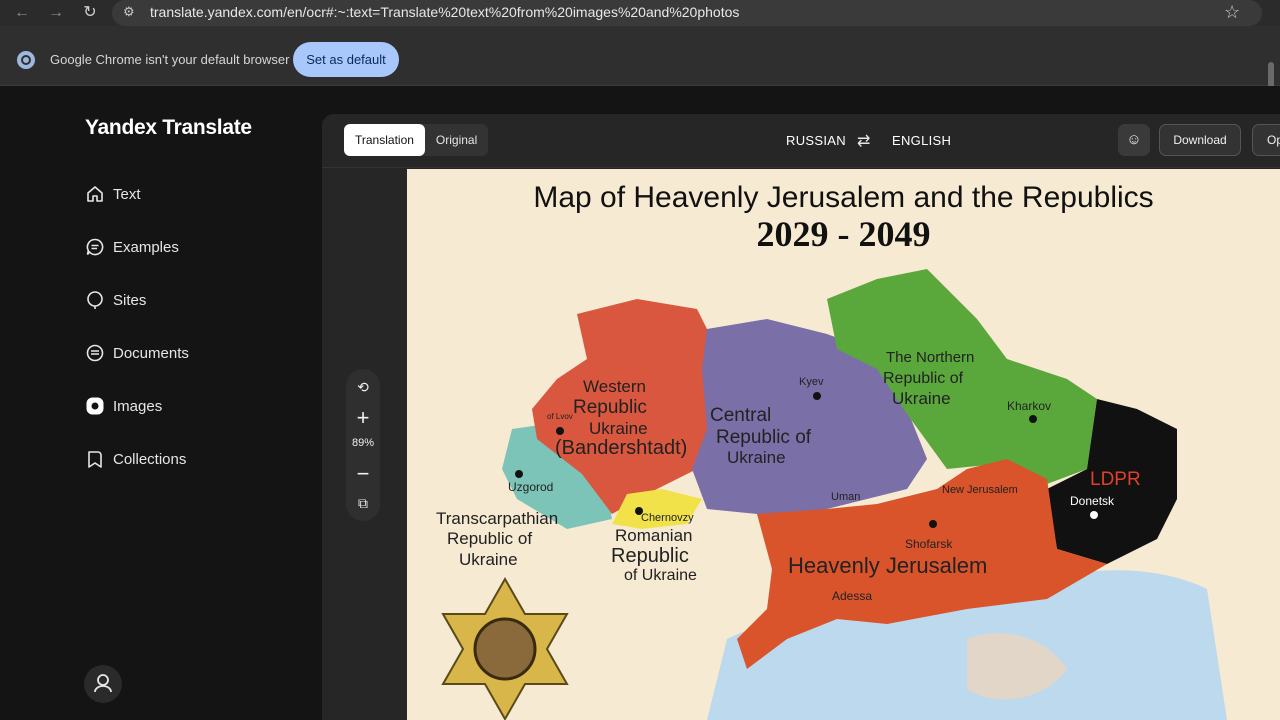  What do you see at coordinates (363, 418) in the screenshot?
I see `zoom-in-icon: +` at bounding box center [363, 418].